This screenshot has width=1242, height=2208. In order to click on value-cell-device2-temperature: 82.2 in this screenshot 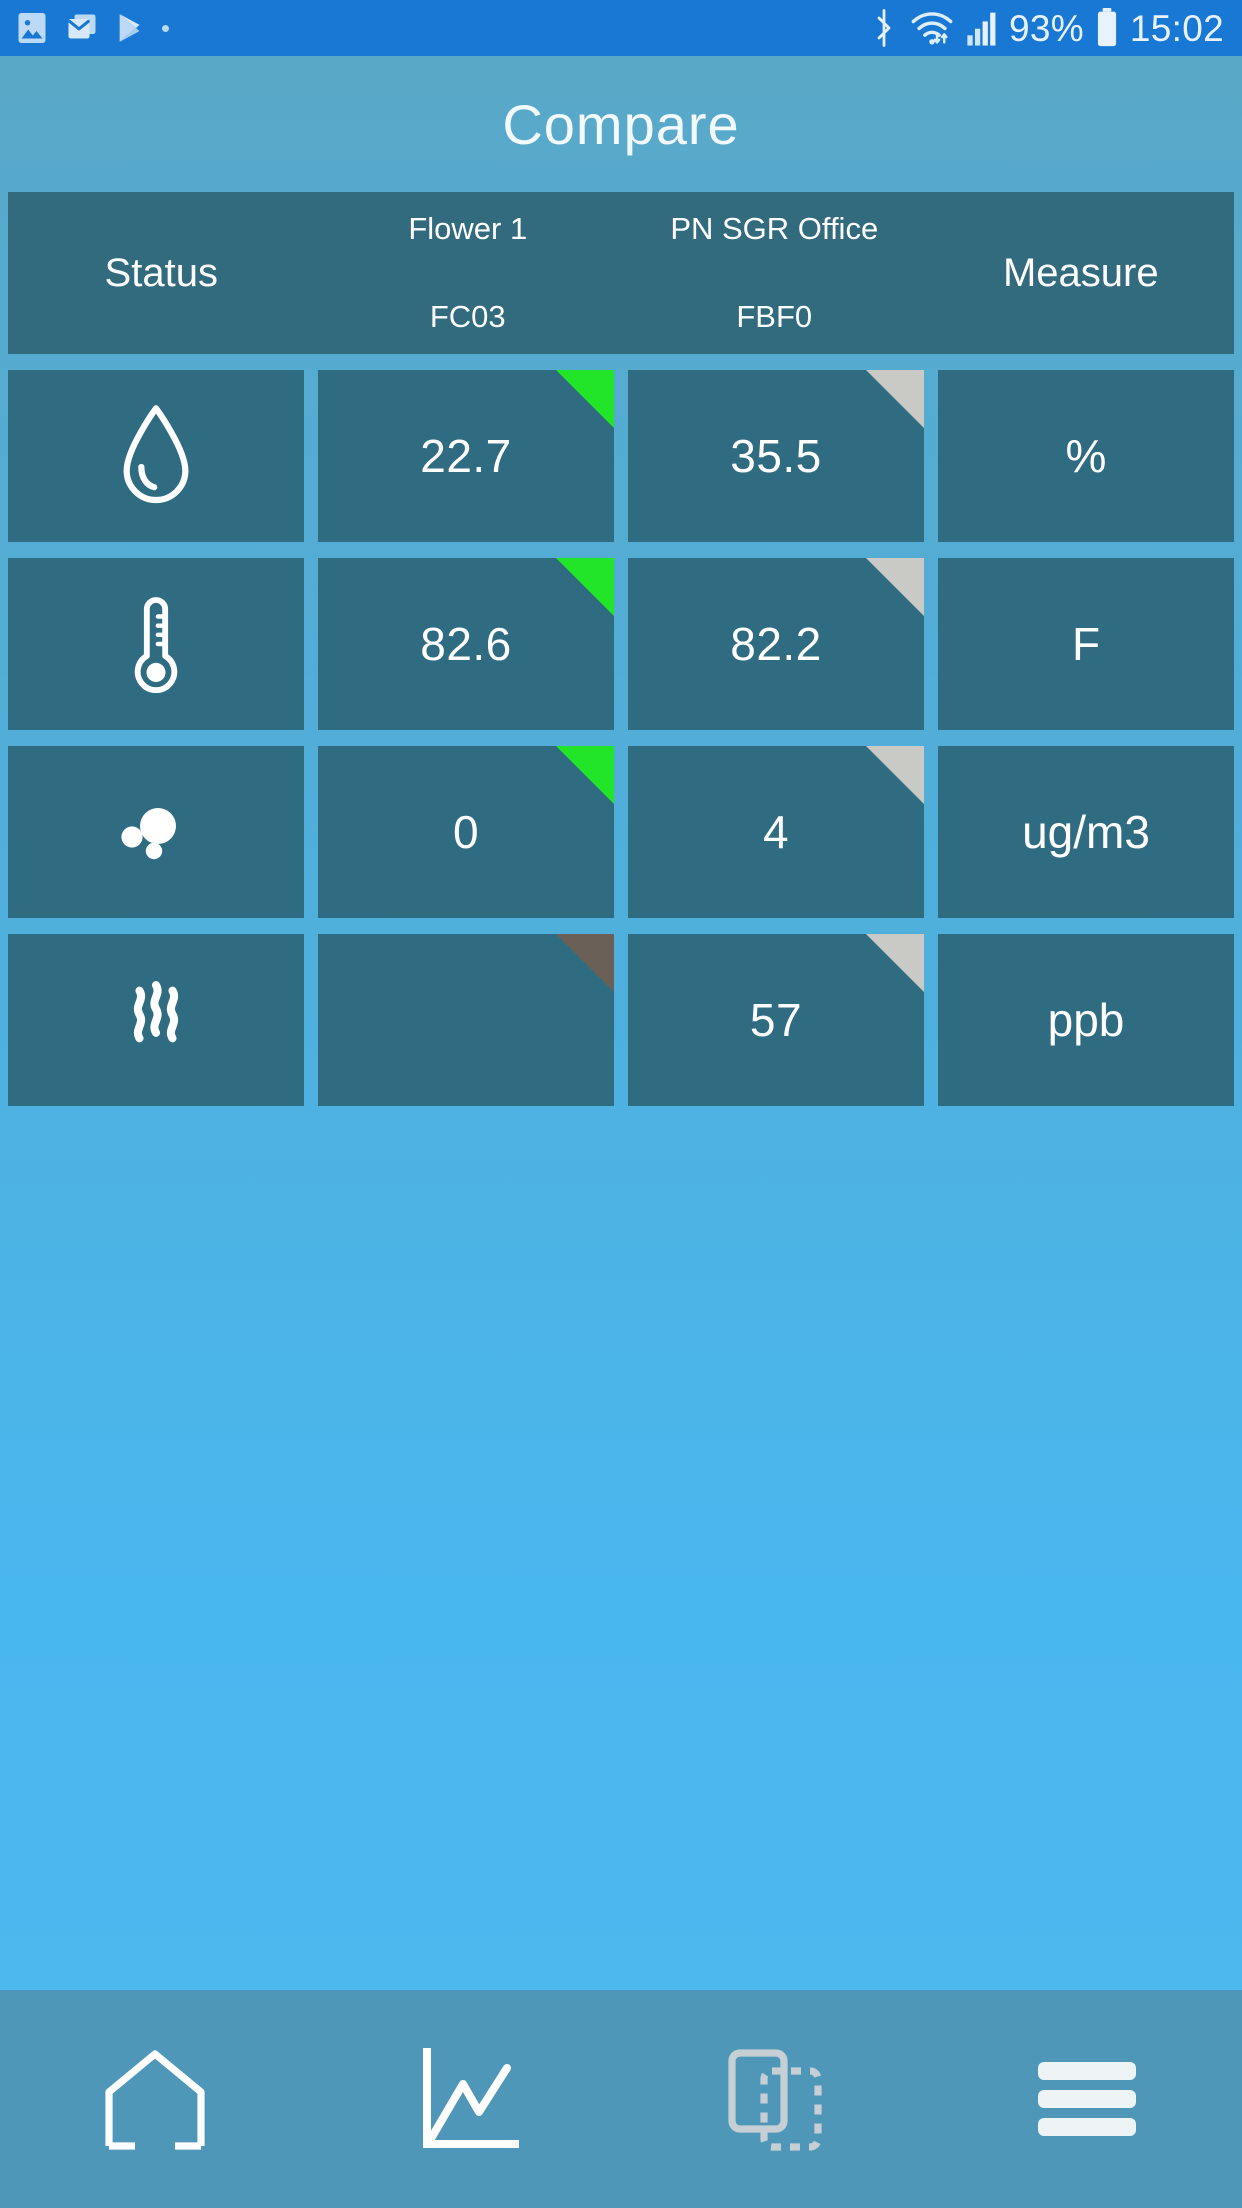, I will do `click(776, 644)`.